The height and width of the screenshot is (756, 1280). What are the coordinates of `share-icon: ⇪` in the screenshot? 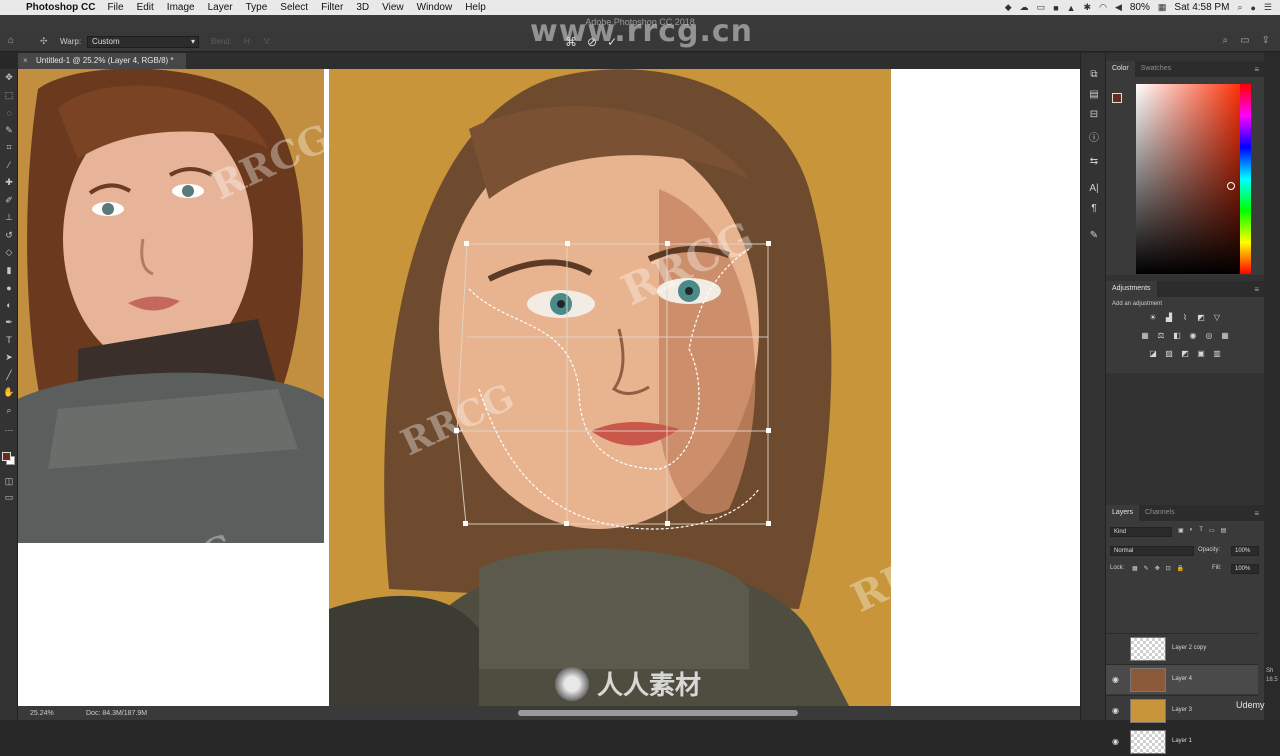 It's located at (1266, 40).